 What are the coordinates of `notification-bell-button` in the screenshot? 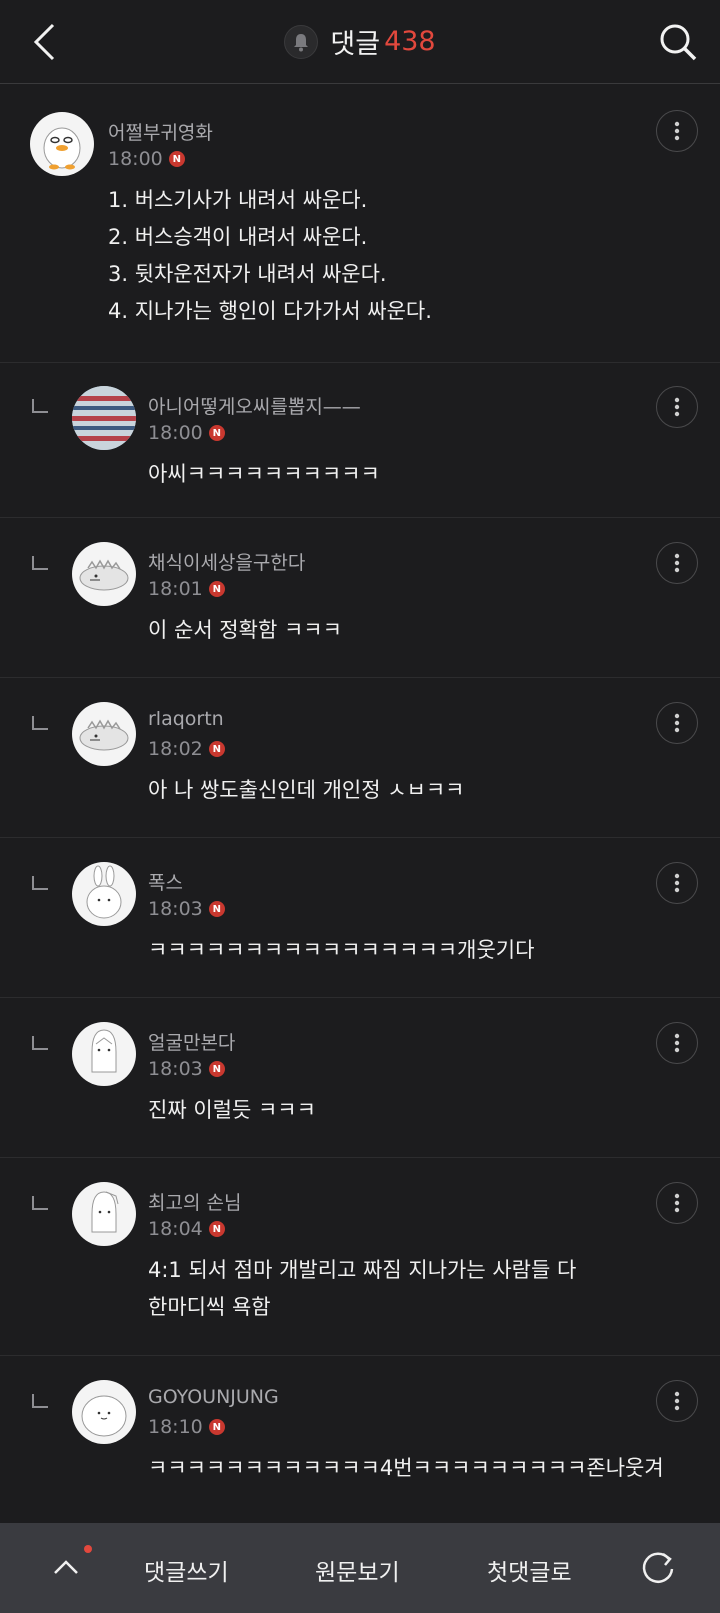 It's located at (301, 41).